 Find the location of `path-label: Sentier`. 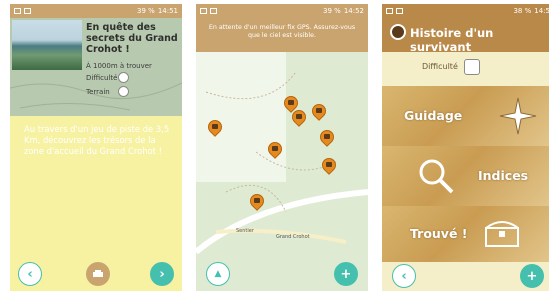

path-label: Sentier is located at coordinates (245, 231).